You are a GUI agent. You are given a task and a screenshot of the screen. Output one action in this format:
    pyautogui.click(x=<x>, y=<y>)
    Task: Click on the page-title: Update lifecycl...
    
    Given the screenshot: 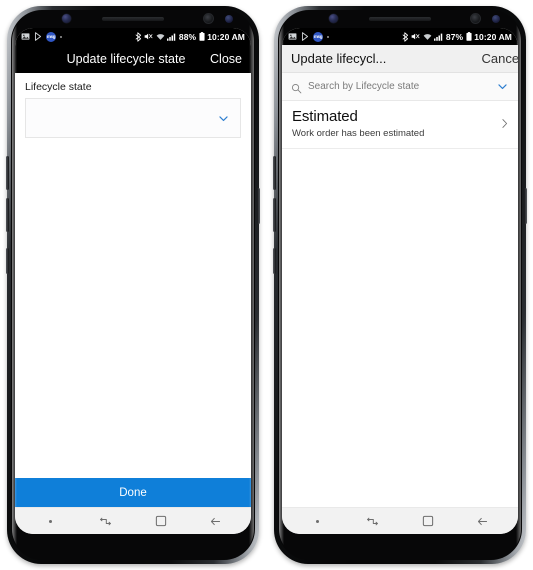 What is the action you would take?
    pyautogui.click(x=339, y=58)
    